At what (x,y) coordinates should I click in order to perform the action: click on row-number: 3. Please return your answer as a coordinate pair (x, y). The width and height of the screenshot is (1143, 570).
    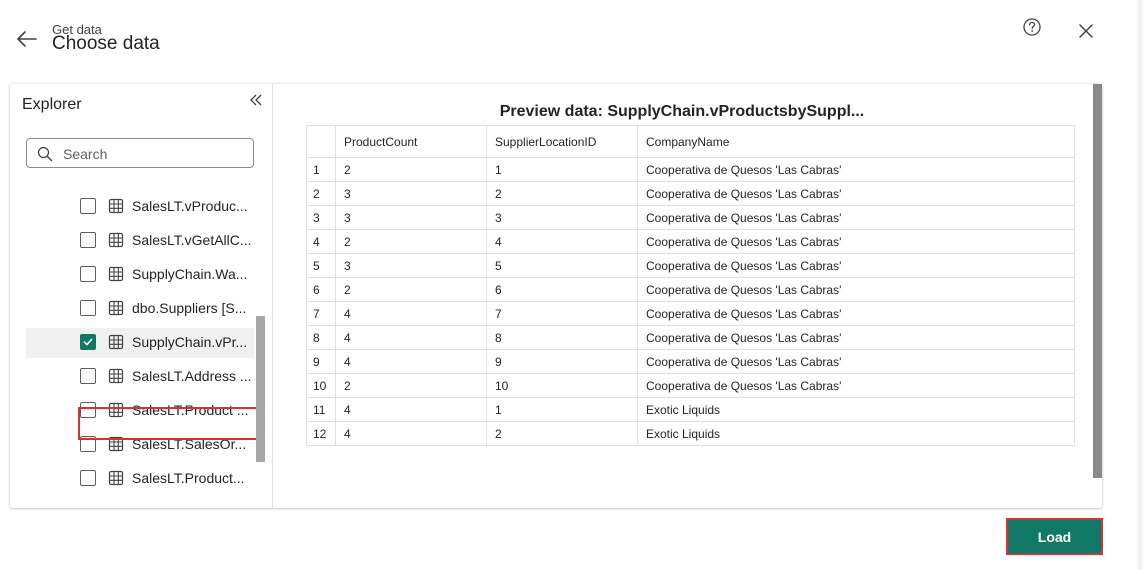
    Looking at the image, I should click on (321, 217).